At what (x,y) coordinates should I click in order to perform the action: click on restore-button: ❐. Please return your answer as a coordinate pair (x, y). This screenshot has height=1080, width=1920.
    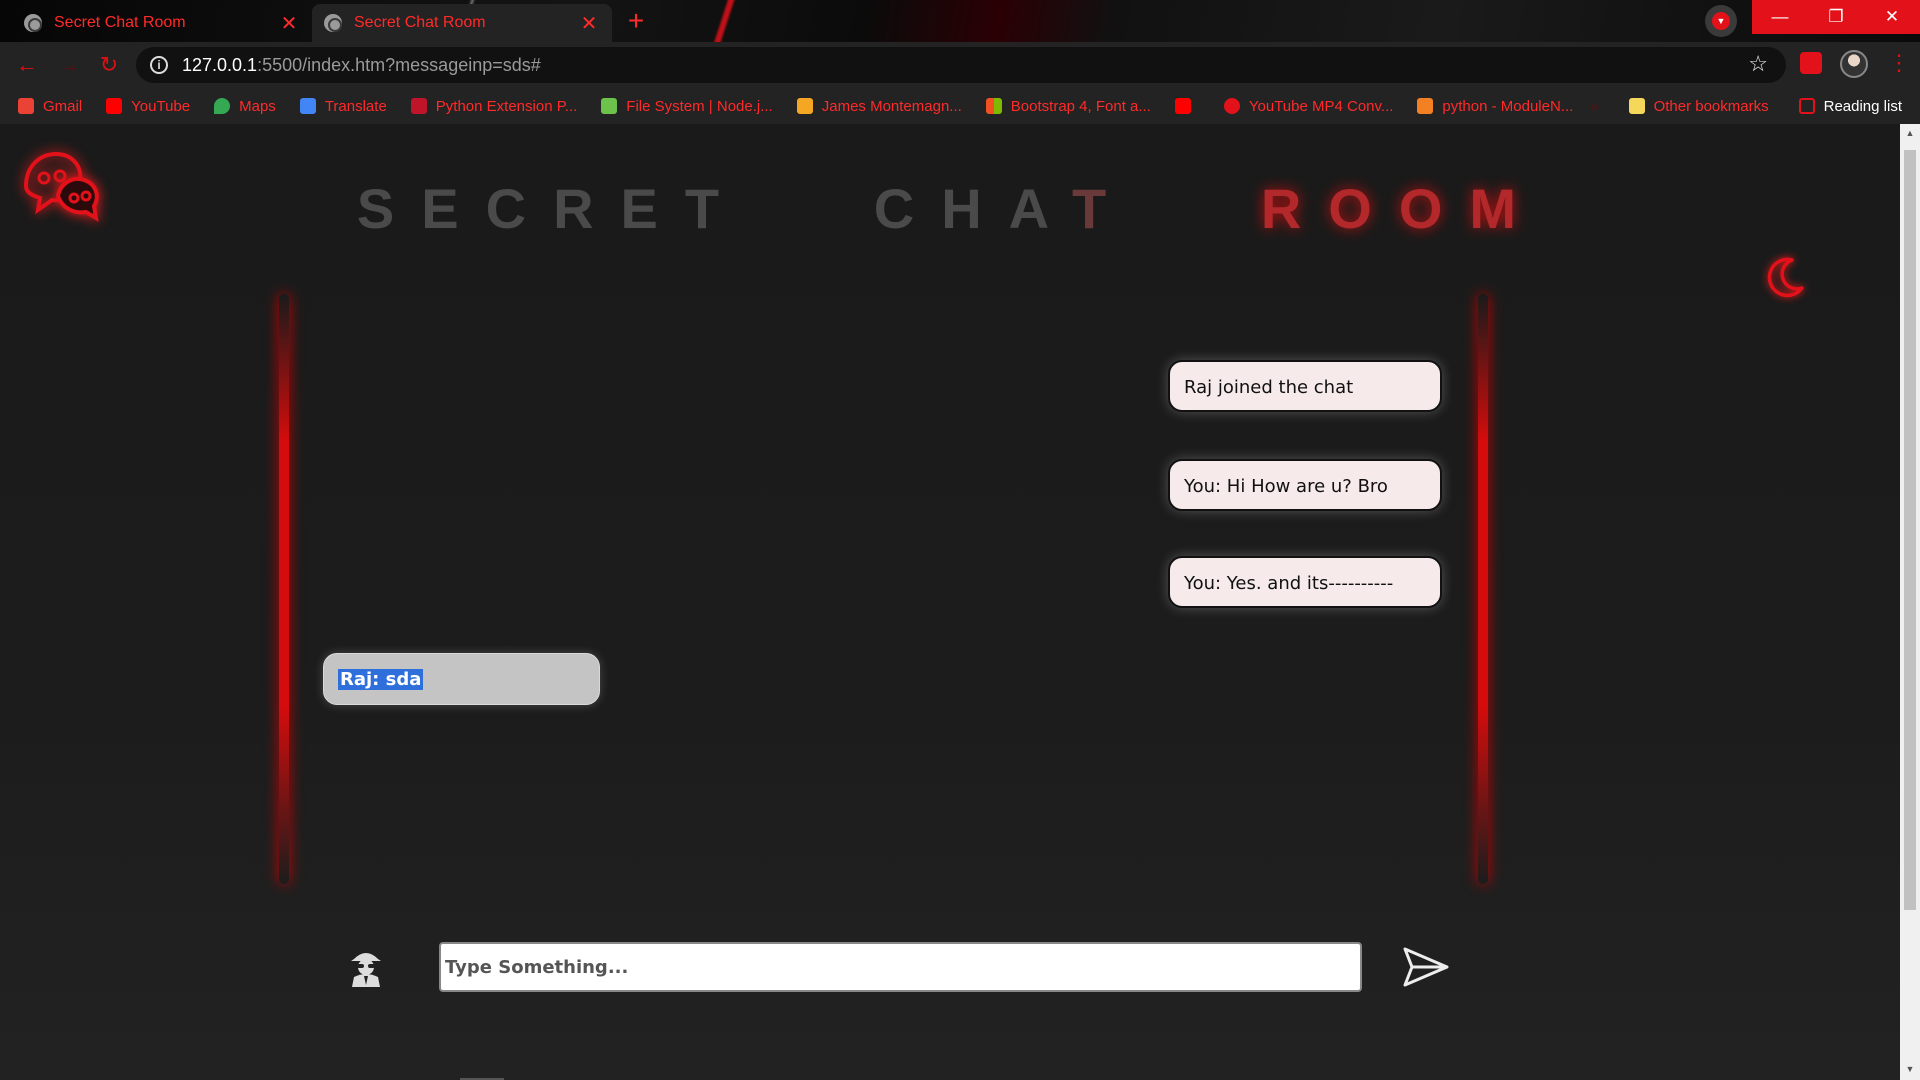
    Looking at the image, I should click on (1836, 17).